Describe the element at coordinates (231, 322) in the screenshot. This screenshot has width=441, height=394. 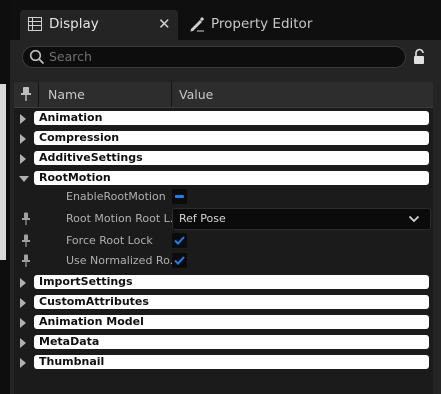
I see `category-bar: Animation Model` at that location.